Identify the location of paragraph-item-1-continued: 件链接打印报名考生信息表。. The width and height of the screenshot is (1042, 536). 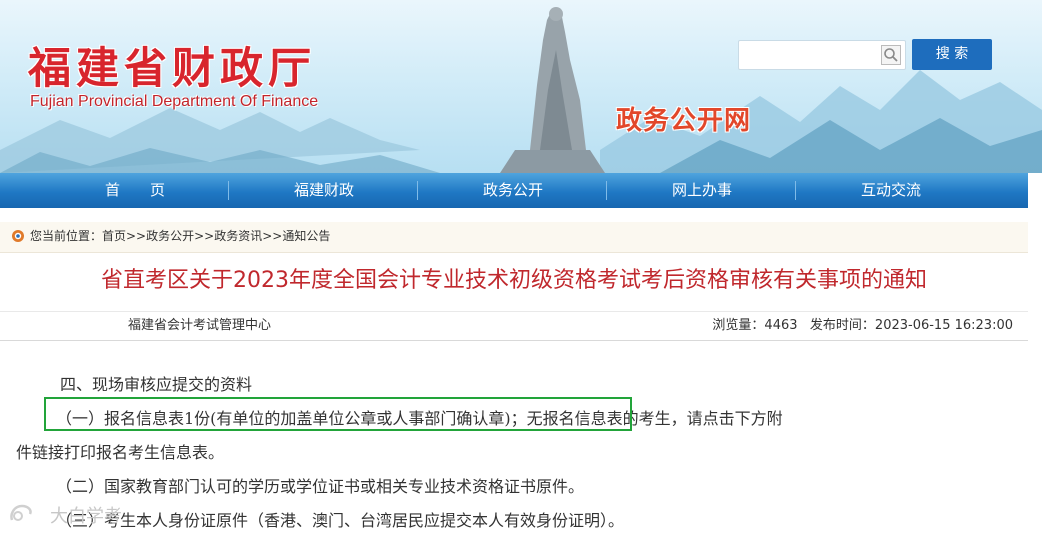
(120, 452).